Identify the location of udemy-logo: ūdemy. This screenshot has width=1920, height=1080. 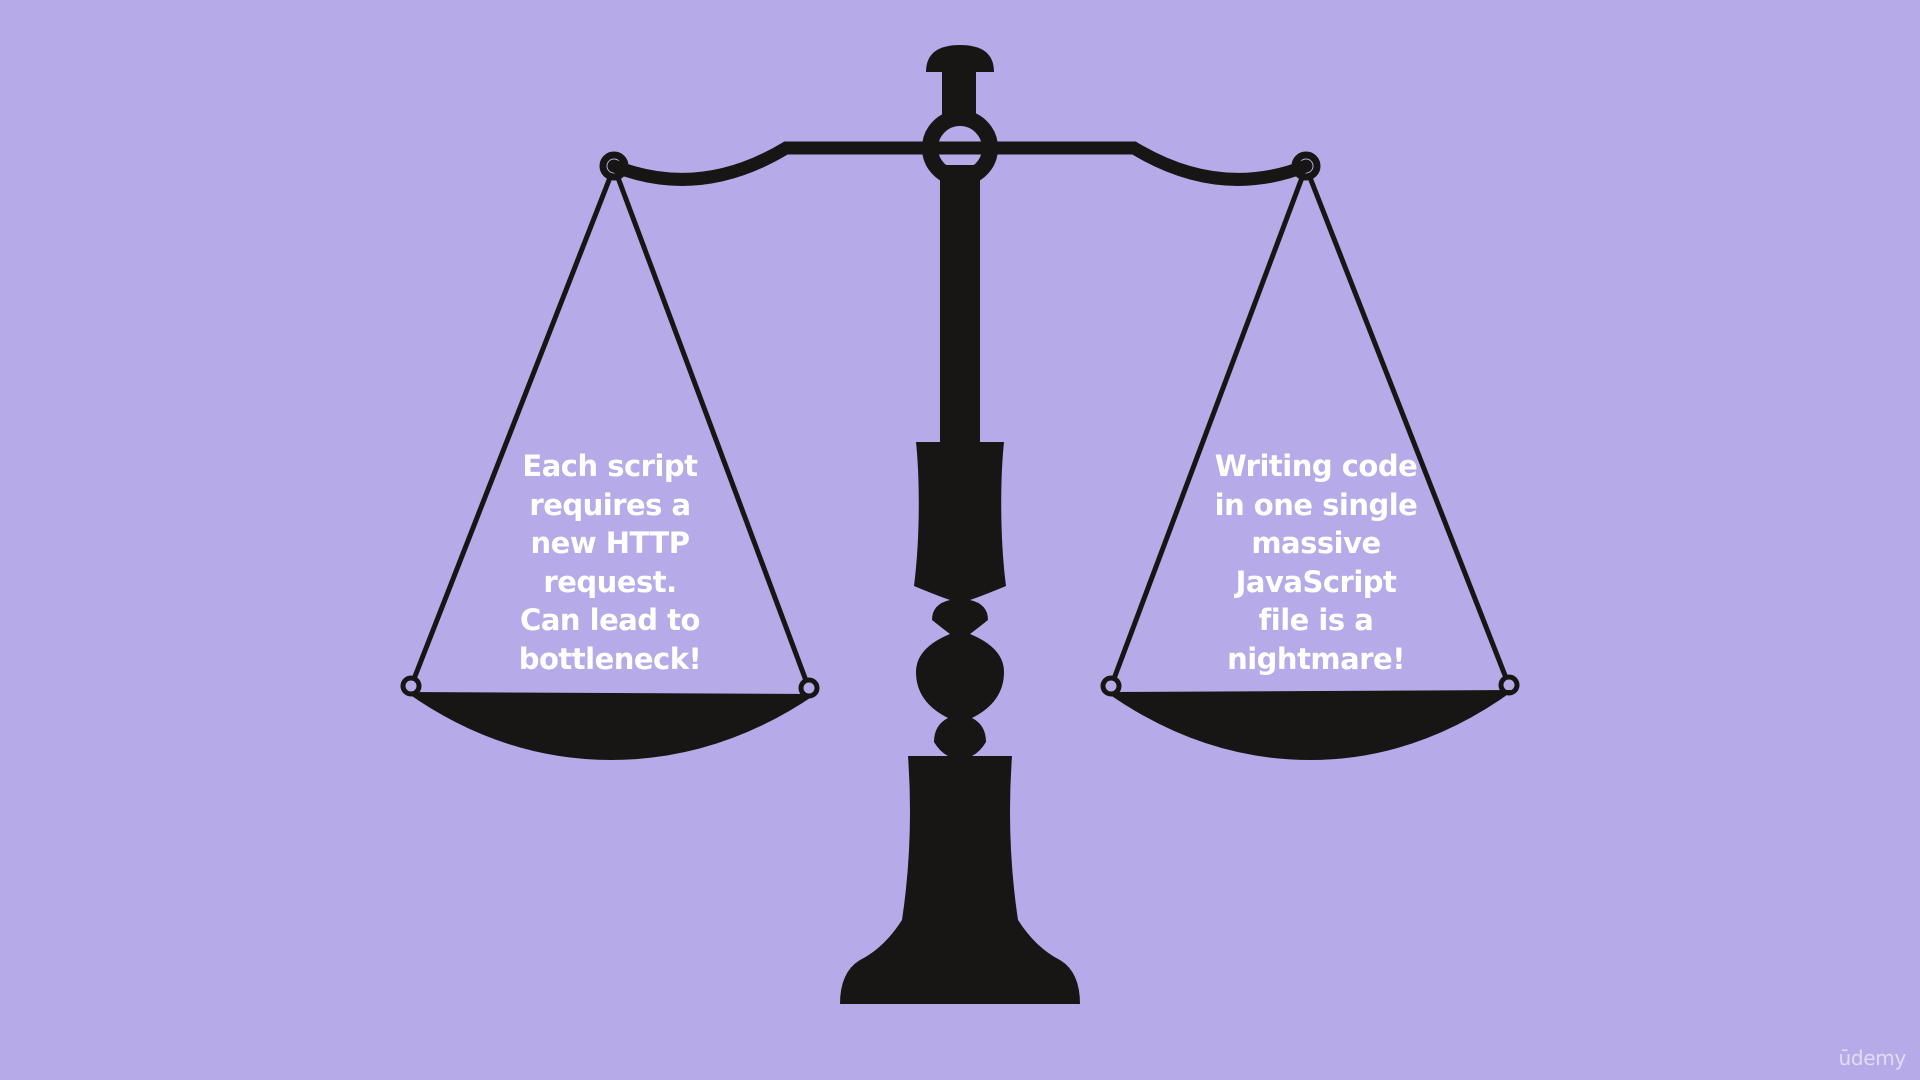
(1872, 1058).